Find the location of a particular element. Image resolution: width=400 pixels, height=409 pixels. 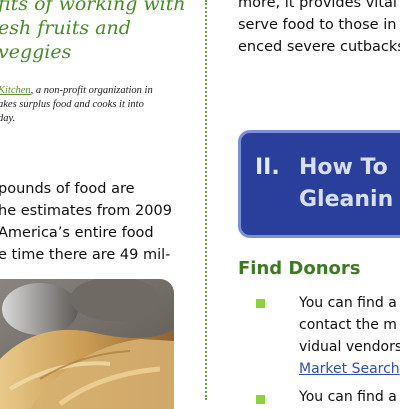

banner-title-line: How To is located at coordinates (343, 167).